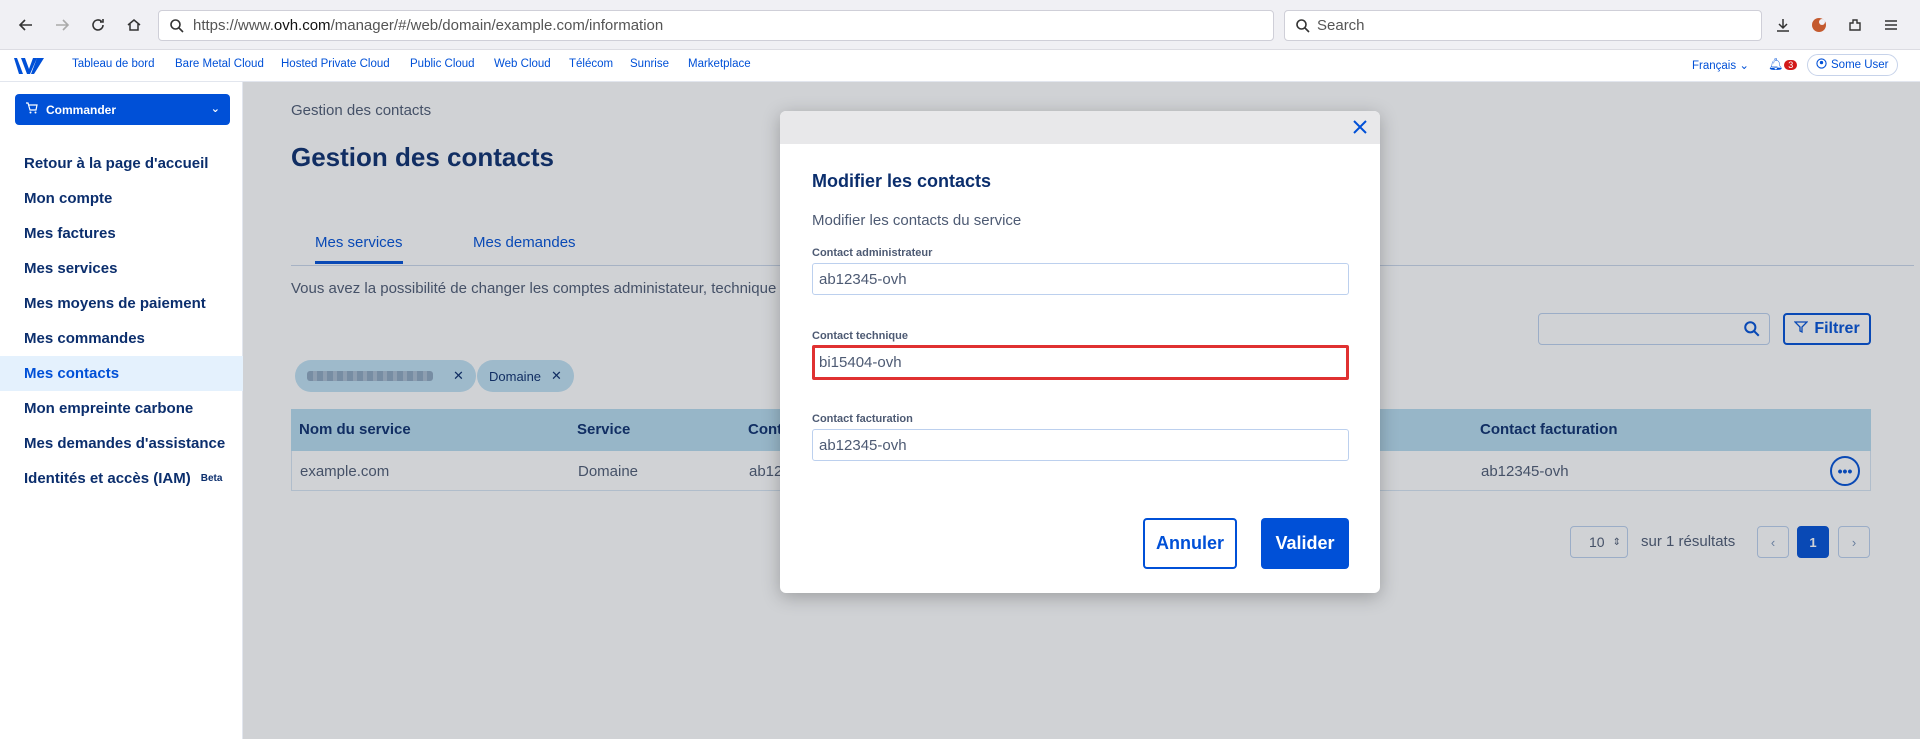 The image size is (1920, 739). Describe the element at coordinates (649, 64) in the screenshot. I see `nav-item-sunrise: Sunrise` at that location.